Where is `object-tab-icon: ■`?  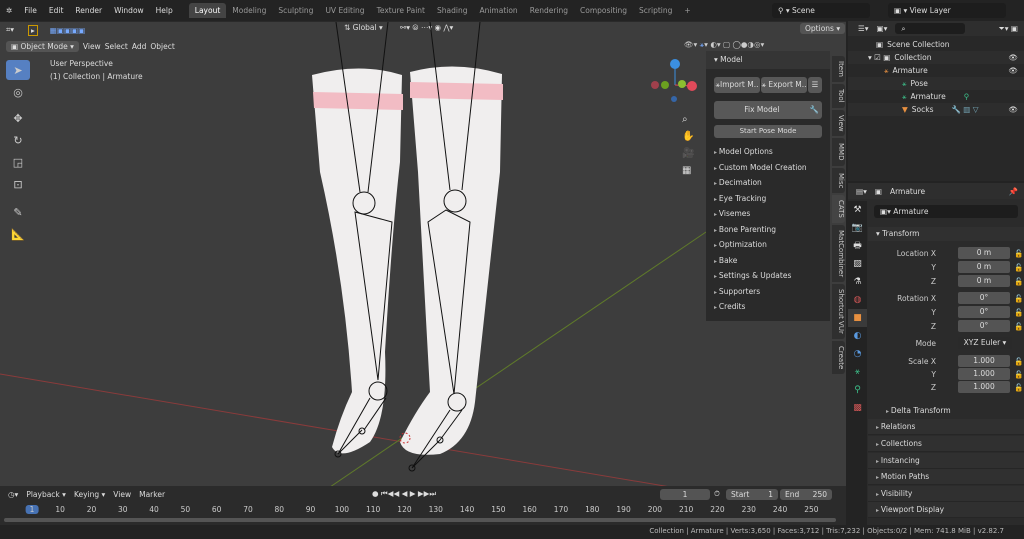 object-tab-icon: ■ is located at coordinates (857, 318).